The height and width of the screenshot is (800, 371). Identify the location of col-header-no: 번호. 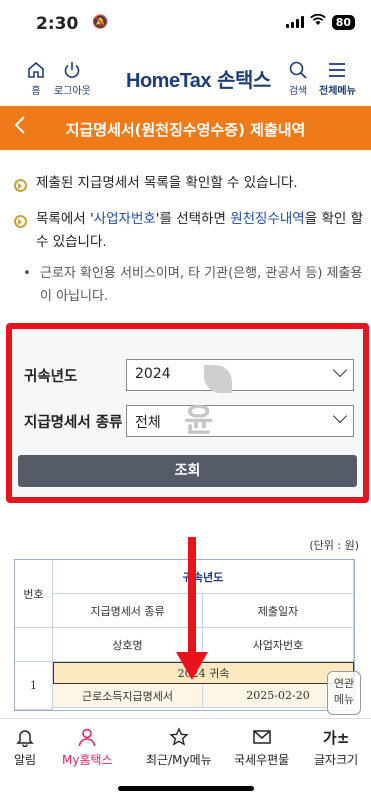
(34, 594).